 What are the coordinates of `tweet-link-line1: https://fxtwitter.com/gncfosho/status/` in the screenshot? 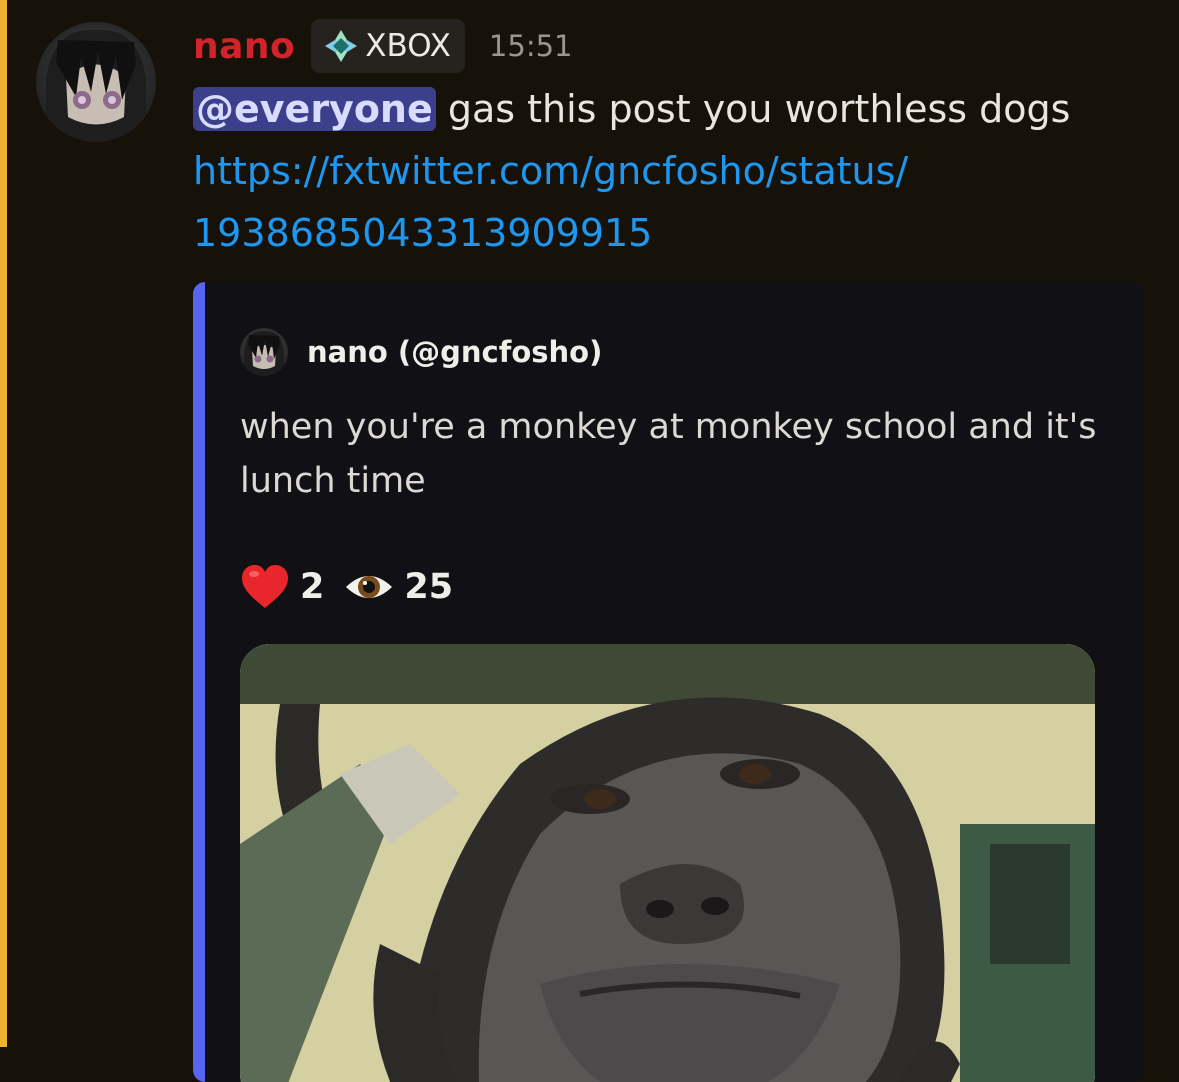 It's located at (551, 171).